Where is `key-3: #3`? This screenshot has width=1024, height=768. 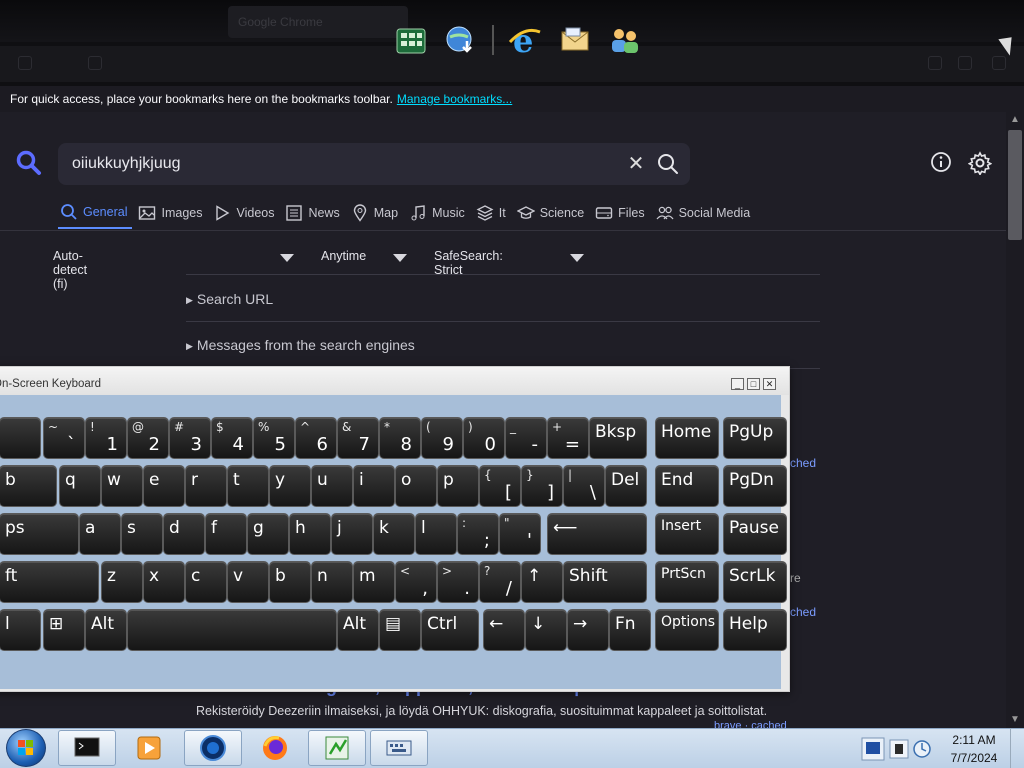
key-3: #3 is located at coordinates (190, 438).